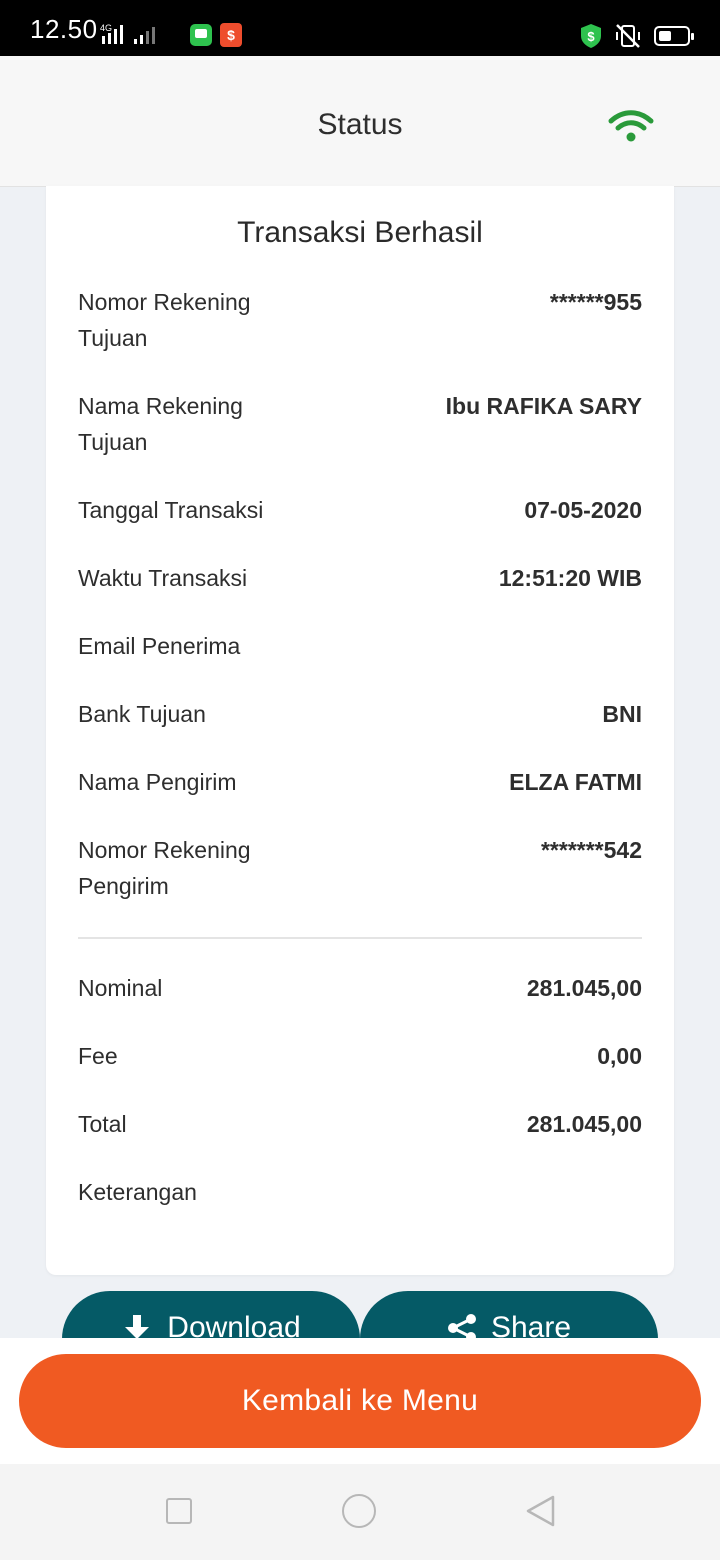  Describe the element at coordinates (120, 988) in the screenshot. I see `summary-label: Nominal` at that location.